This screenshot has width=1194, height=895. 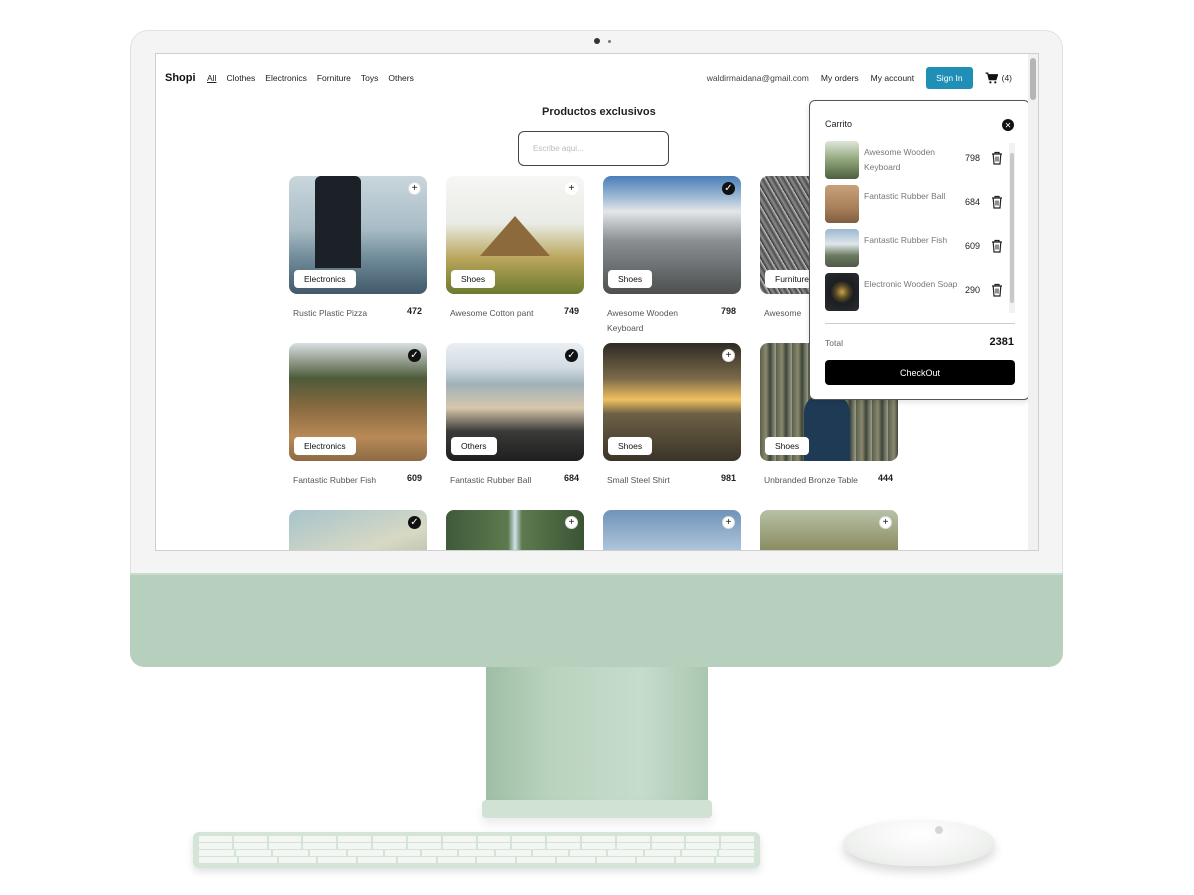 I want to click on product-name: Rustic Plastic Pizza, so click(x=330, y=313).